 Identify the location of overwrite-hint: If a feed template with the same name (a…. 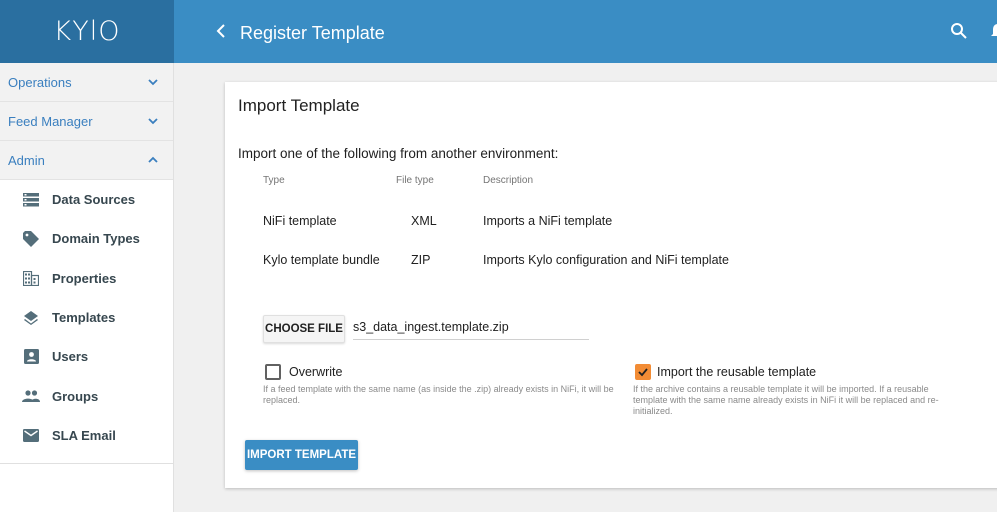
(438, 394).